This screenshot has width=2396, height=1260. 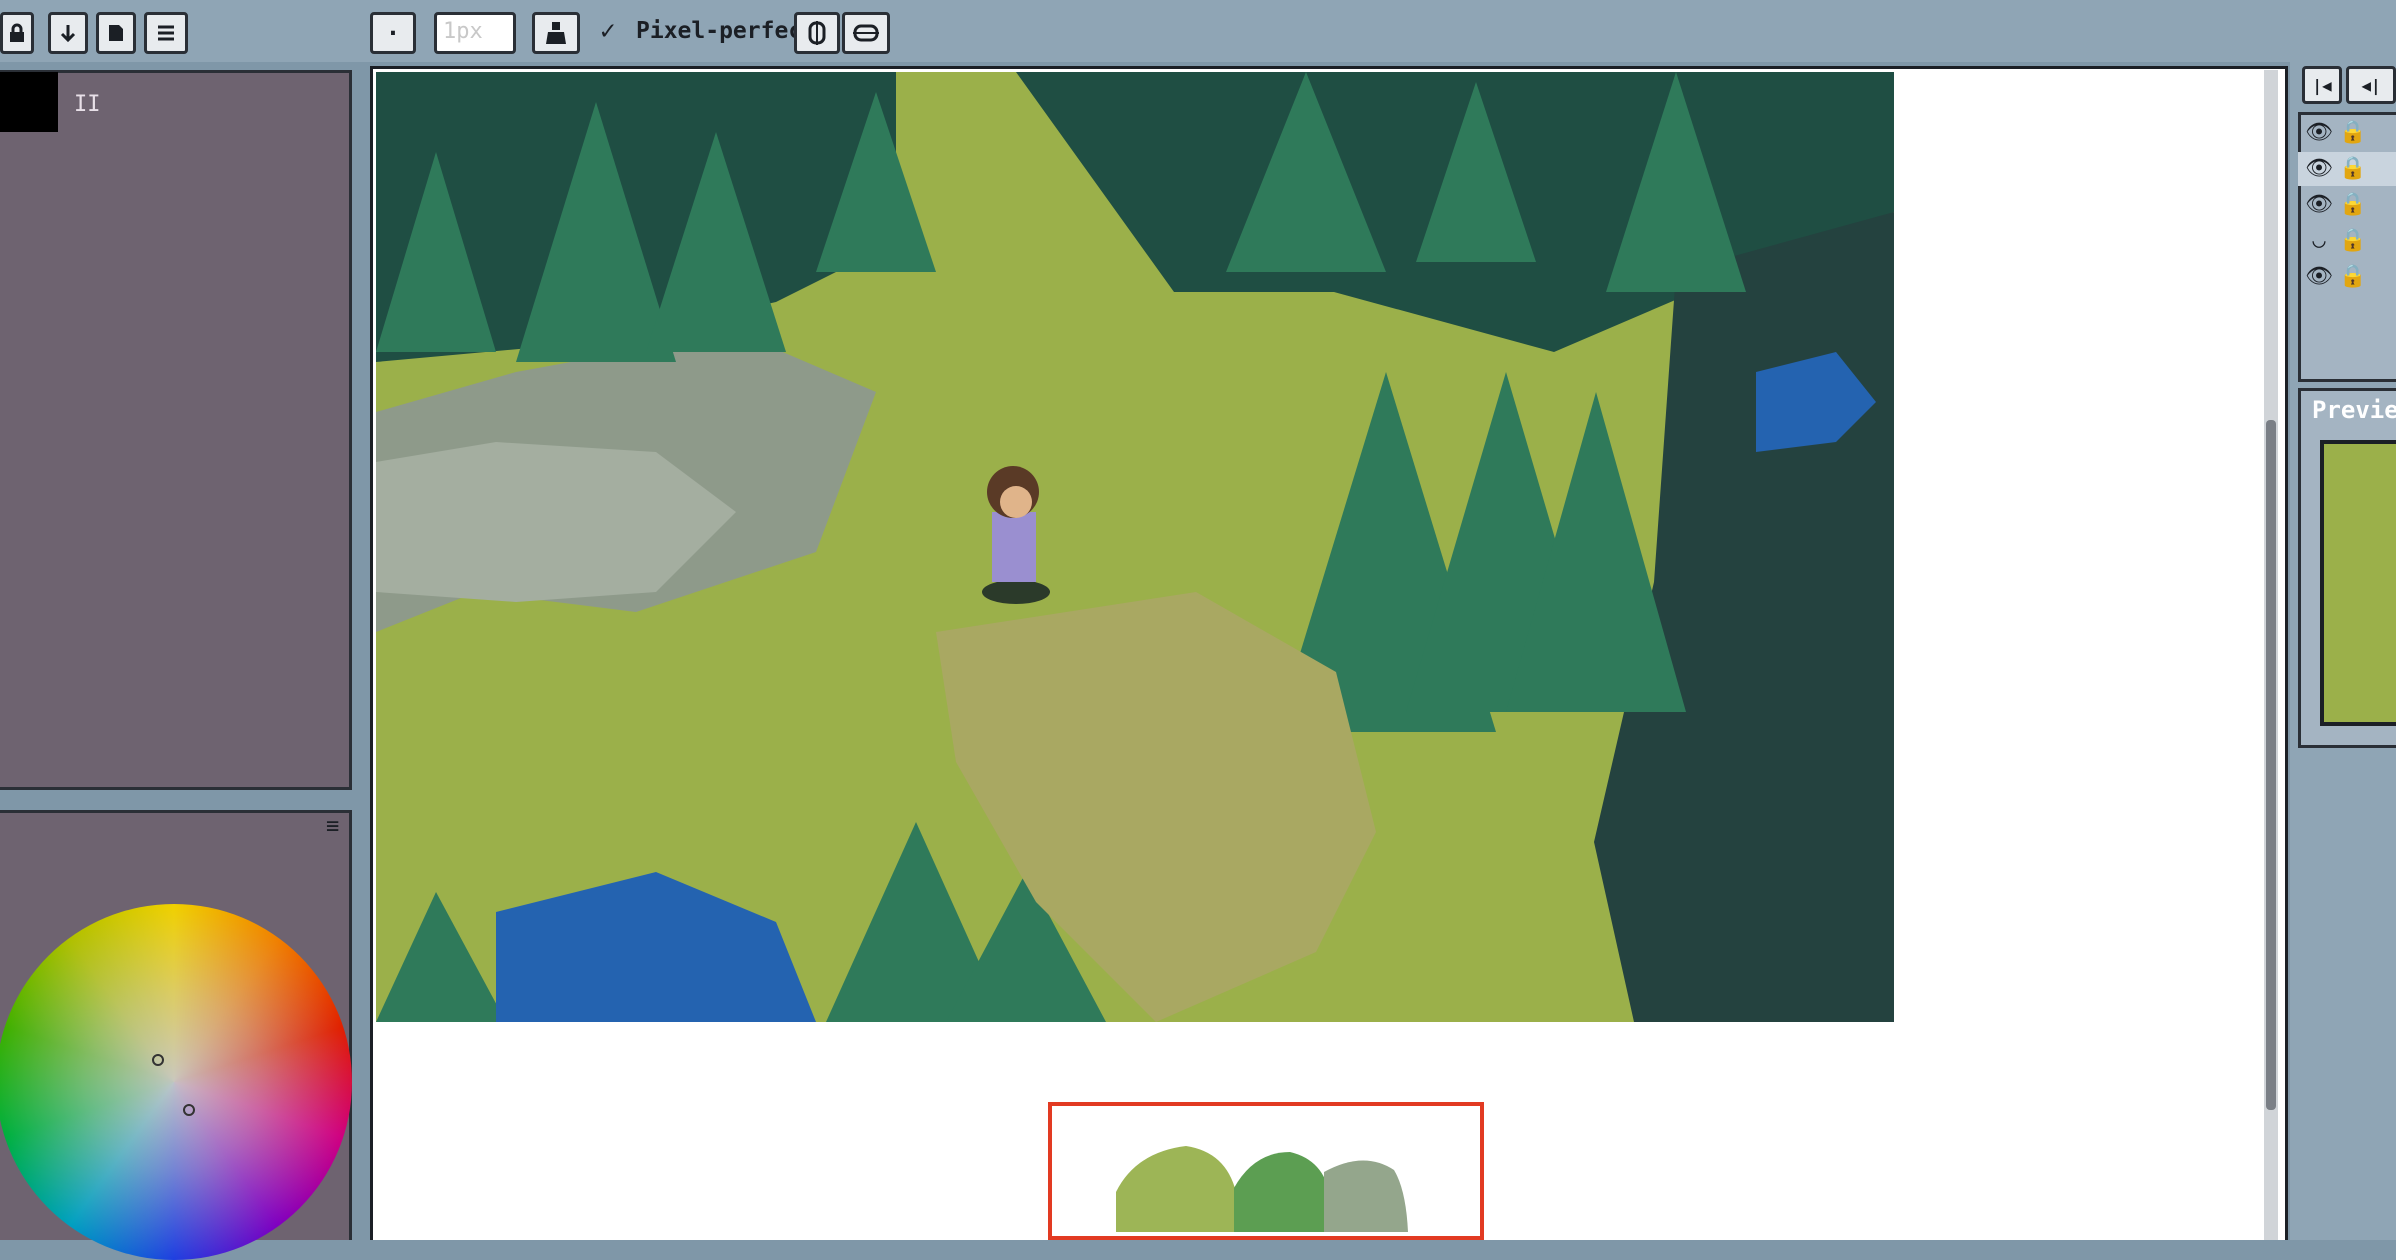 What do you see at coordinates (2271, 765) in the screenshot?
I see `canvas-vertical-scroll-thumb` at bounding box center [2271, 765].